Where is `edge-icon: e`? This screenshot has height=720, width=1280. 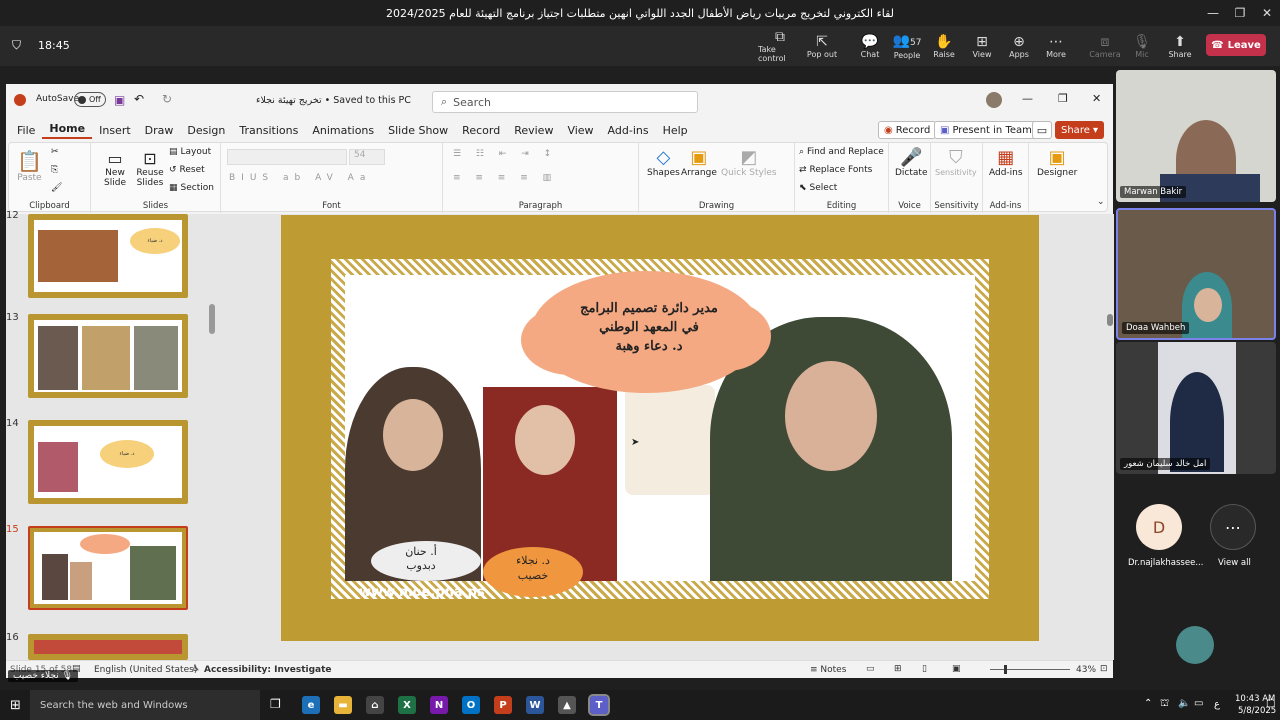 edge-icon: e is located at coordinates (311, 705).